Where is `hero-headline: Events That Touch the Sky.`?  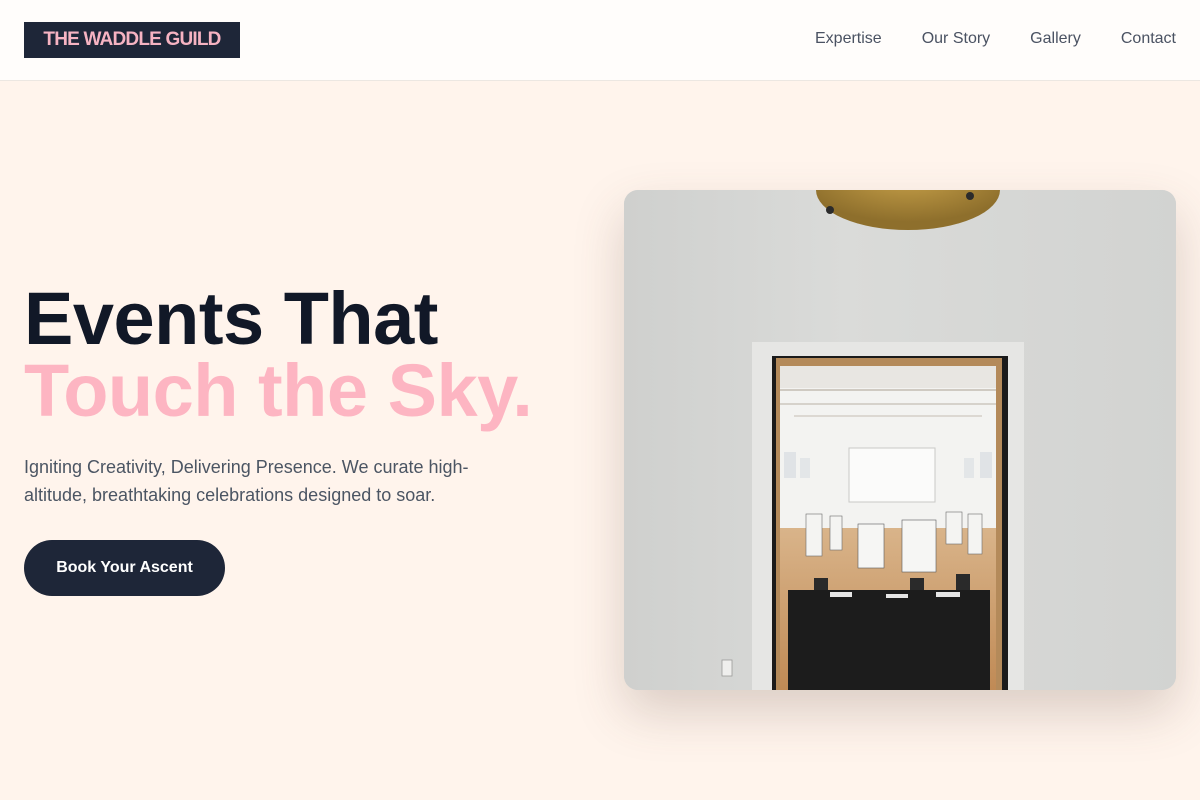
hero-headline: Events That Touch the Sky. is located at coordinates (294, 354).